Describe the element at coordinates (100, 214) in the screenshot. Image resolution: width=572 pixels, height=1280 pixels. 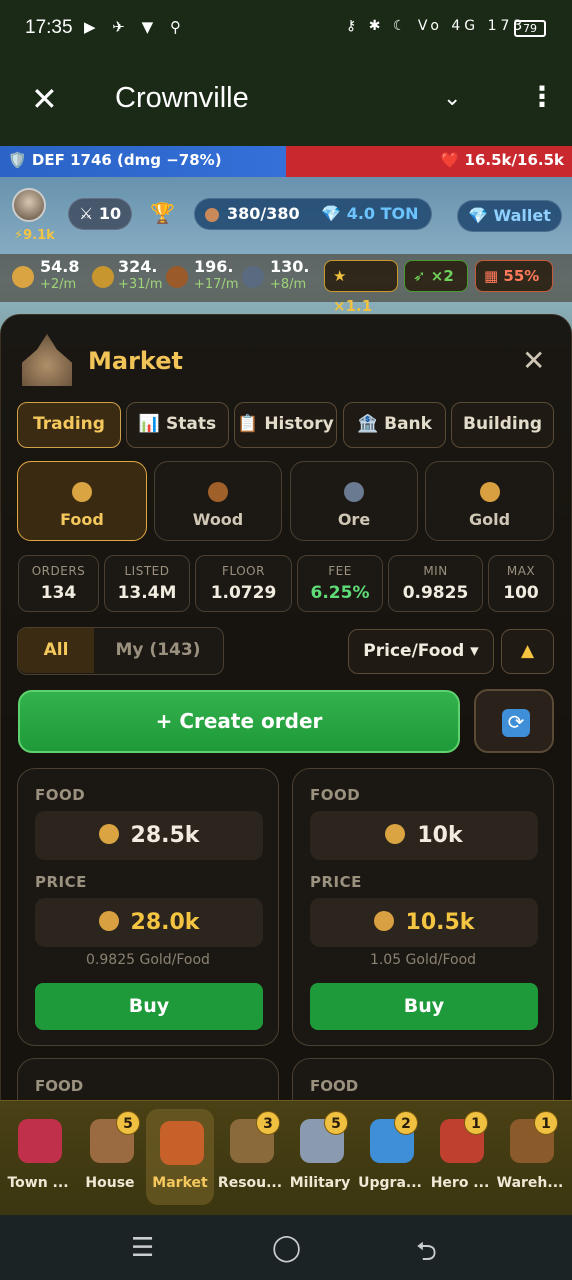
I see `level-pill: ⚔ 10` at that location.